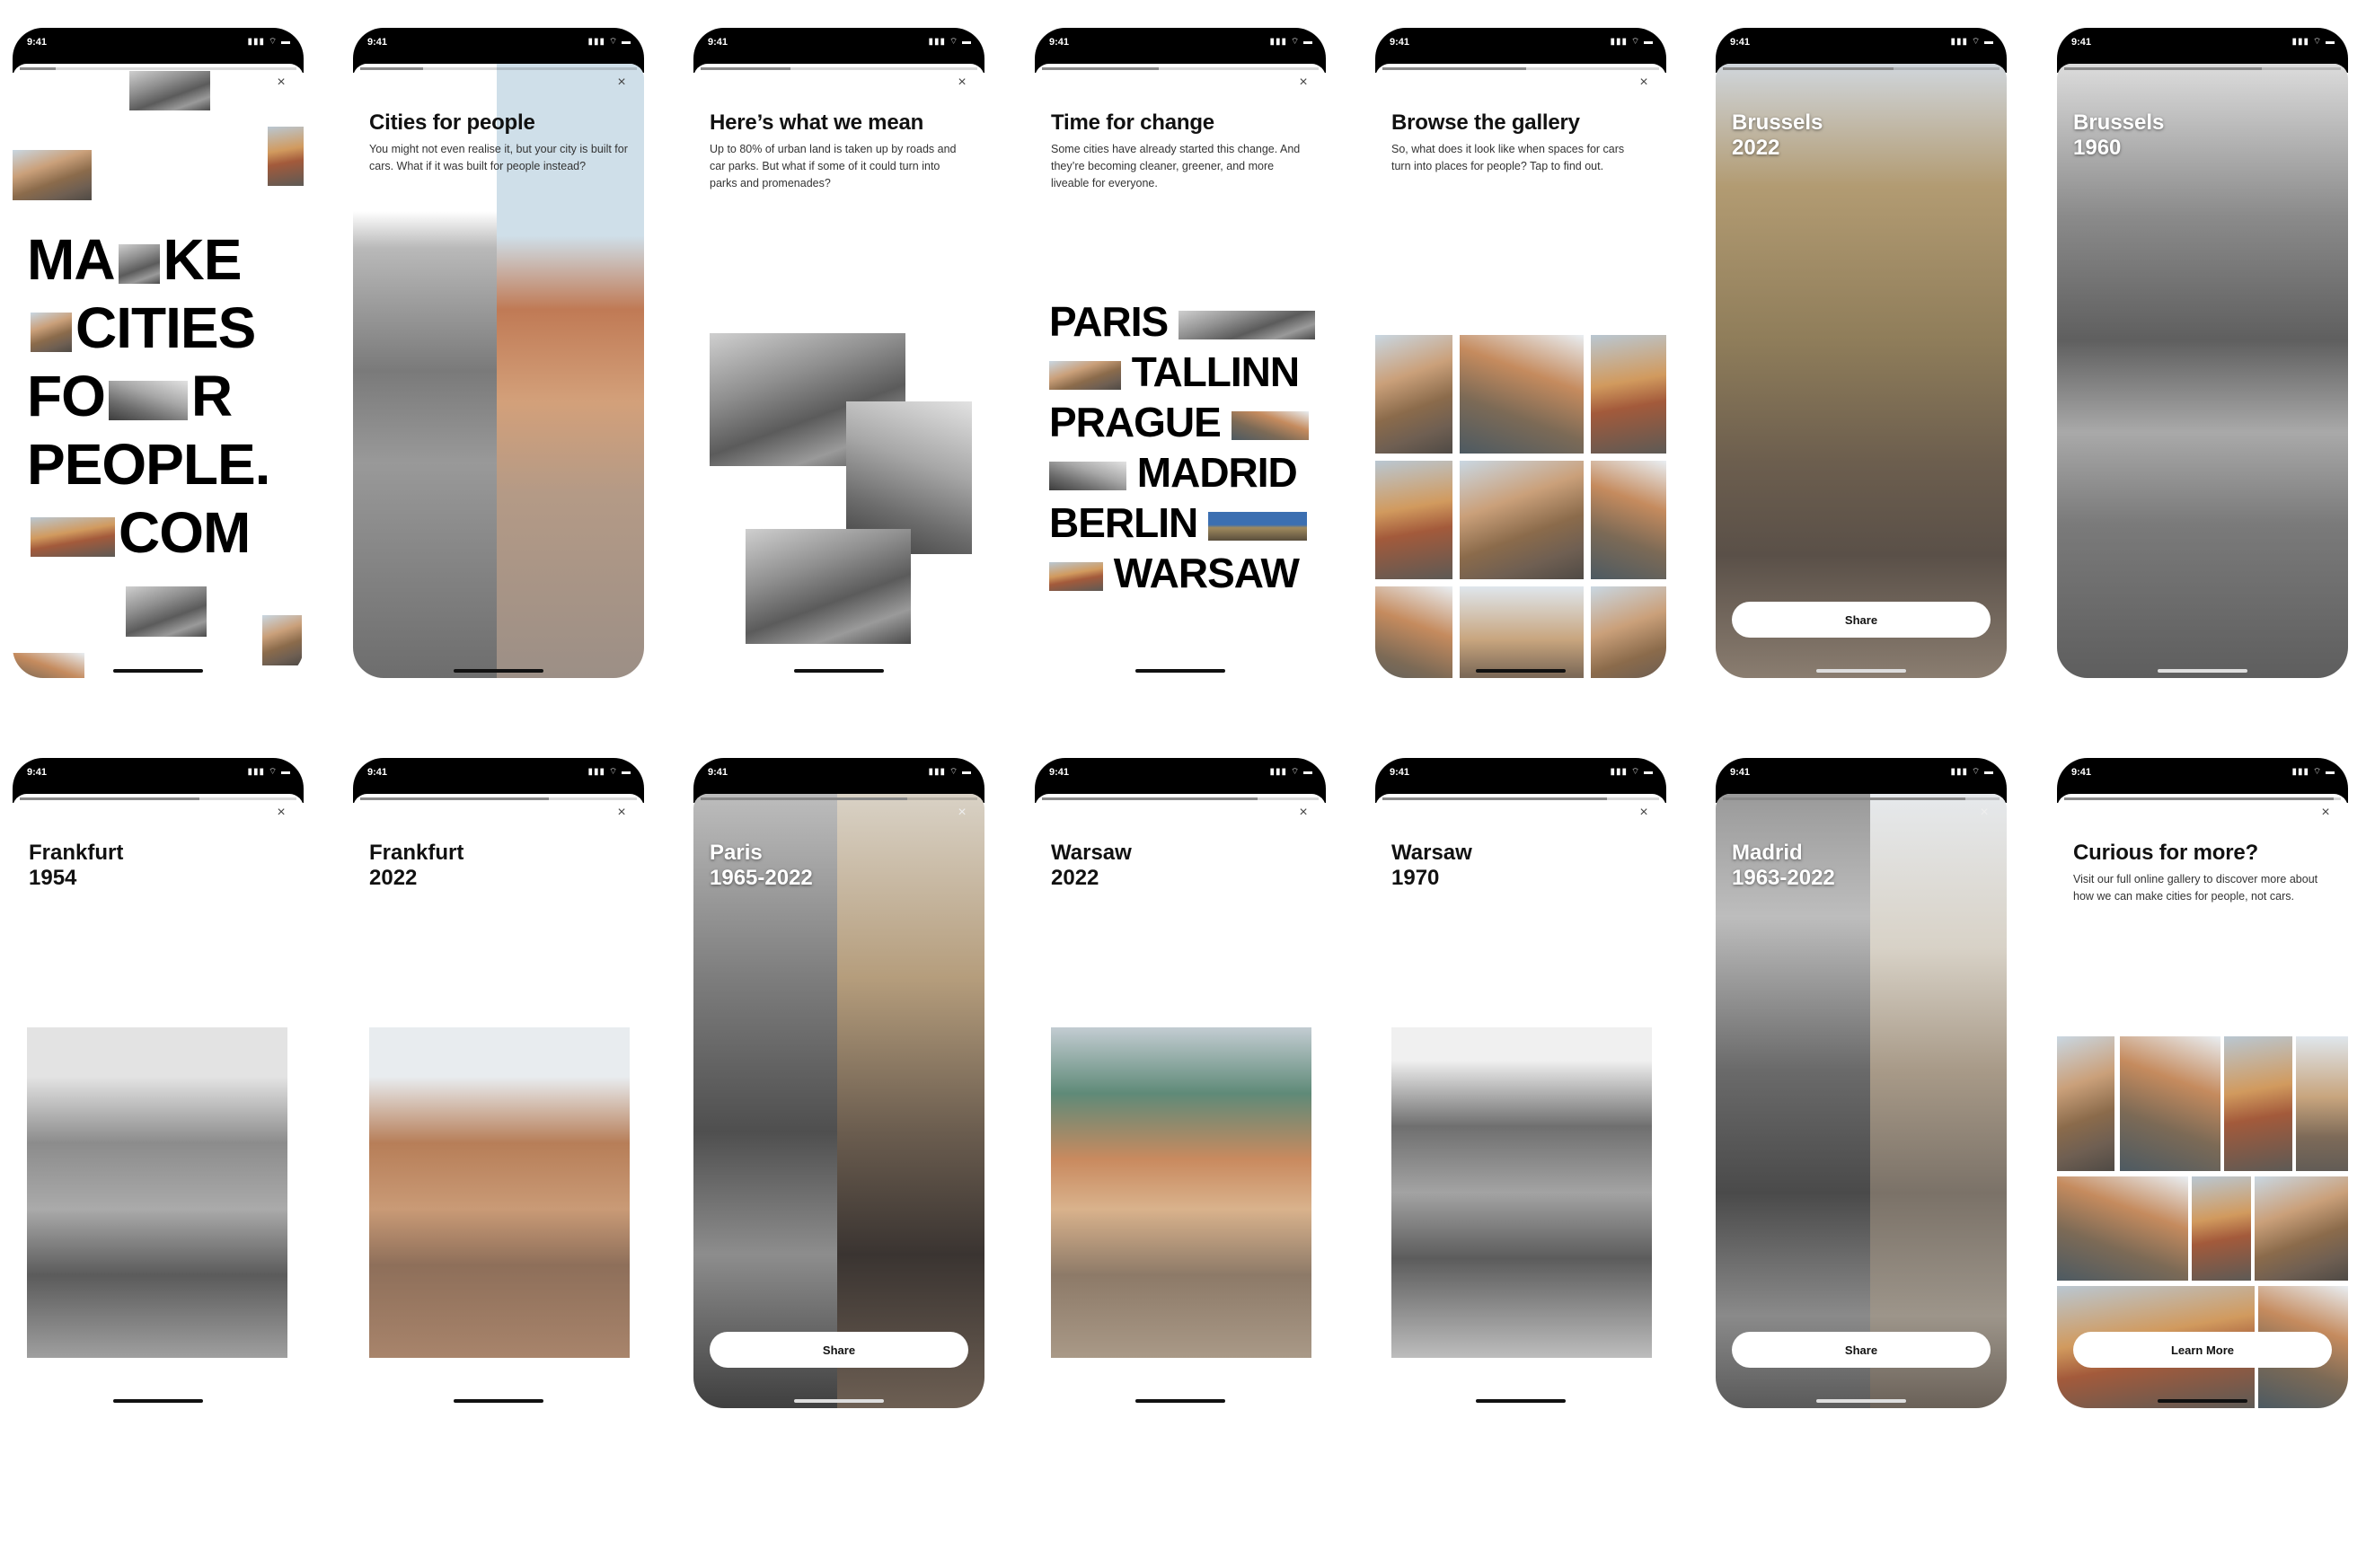 The width and height of the screenshot is (2366, 1568). Describe the element at coordinates (1123, 522) in the screenshot. I see `city-word: BERLIN` at that location.